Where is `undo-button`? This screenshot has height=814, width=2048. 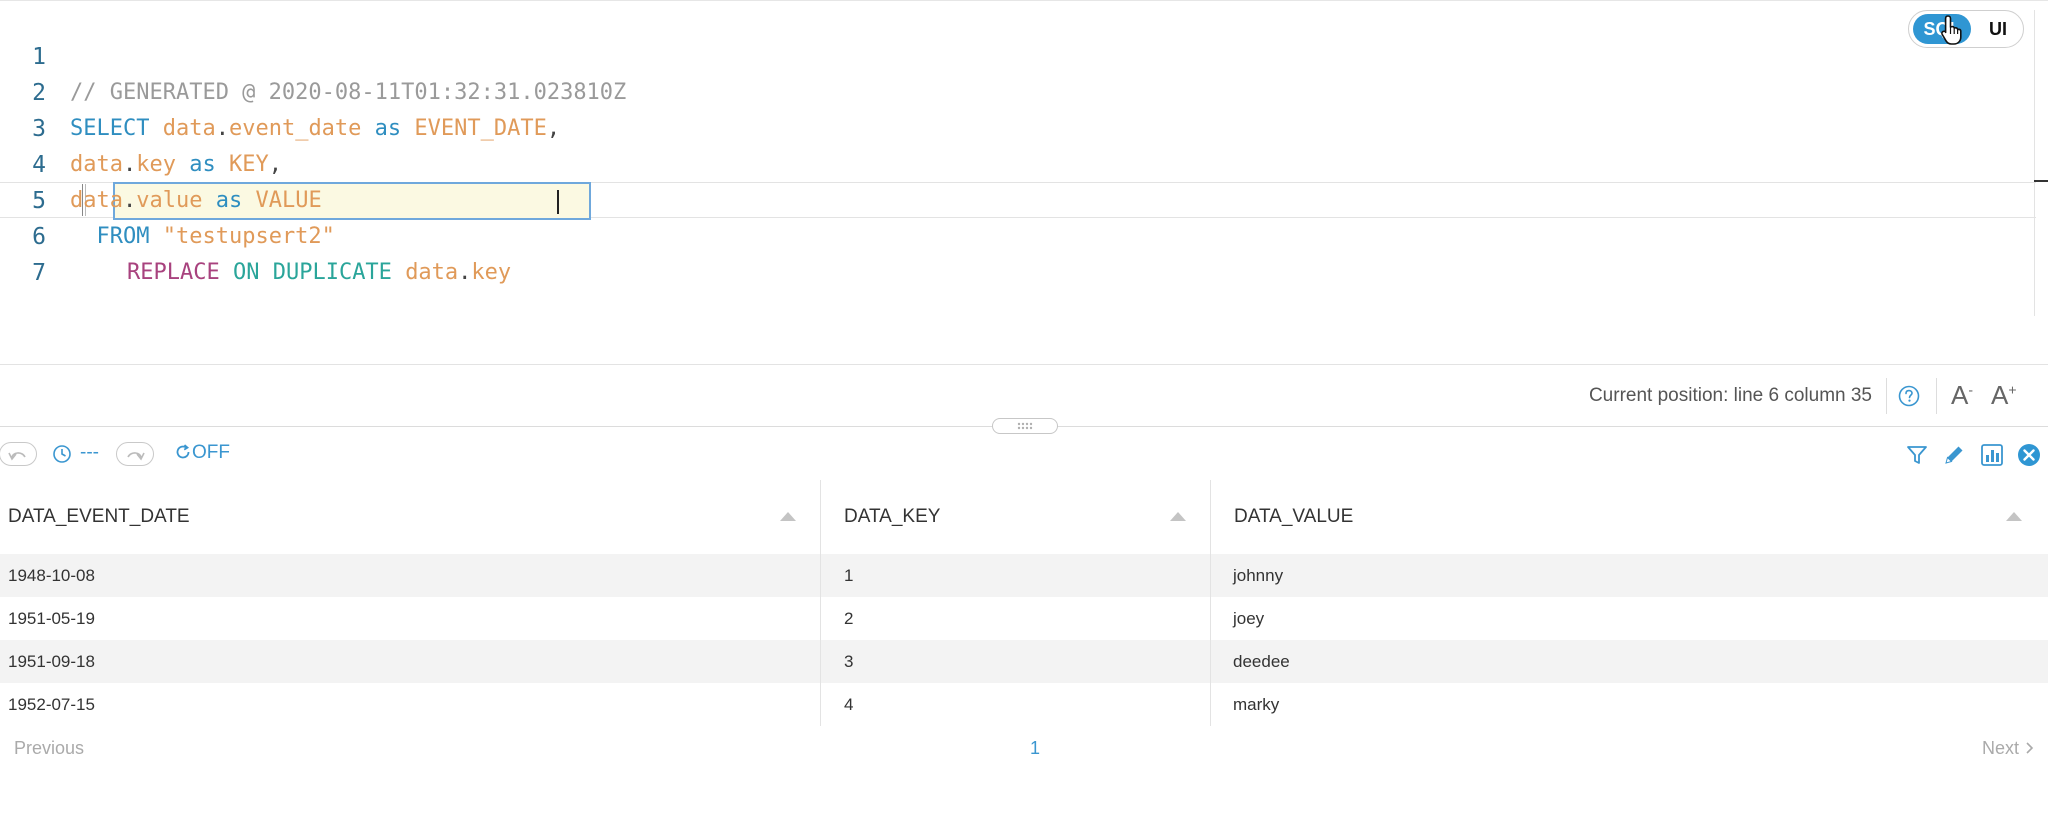
undo-button is located at coordinates (18, 454).